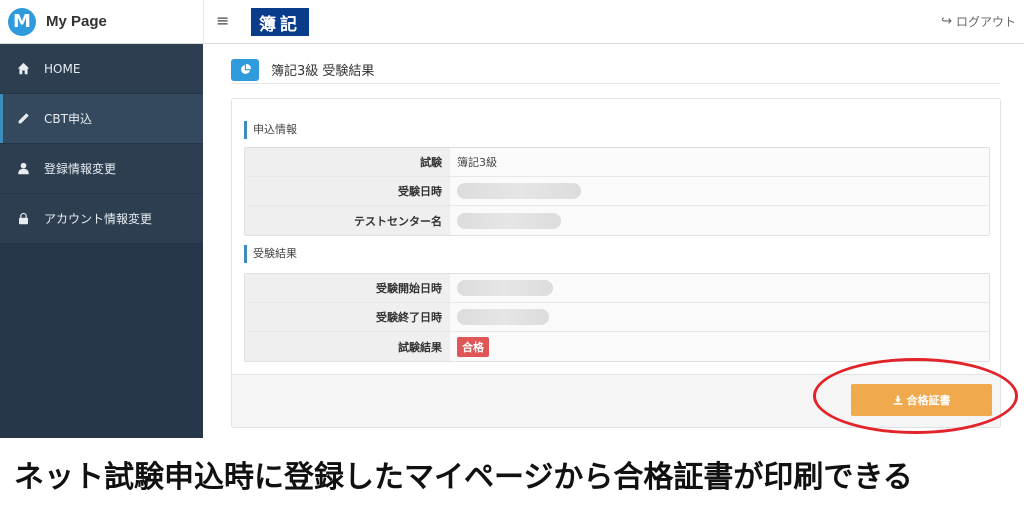 Image resolution: width=1024 pixels, height=510 pixels. I want to click on row-key: 受験終了日時, so click(347, 317).